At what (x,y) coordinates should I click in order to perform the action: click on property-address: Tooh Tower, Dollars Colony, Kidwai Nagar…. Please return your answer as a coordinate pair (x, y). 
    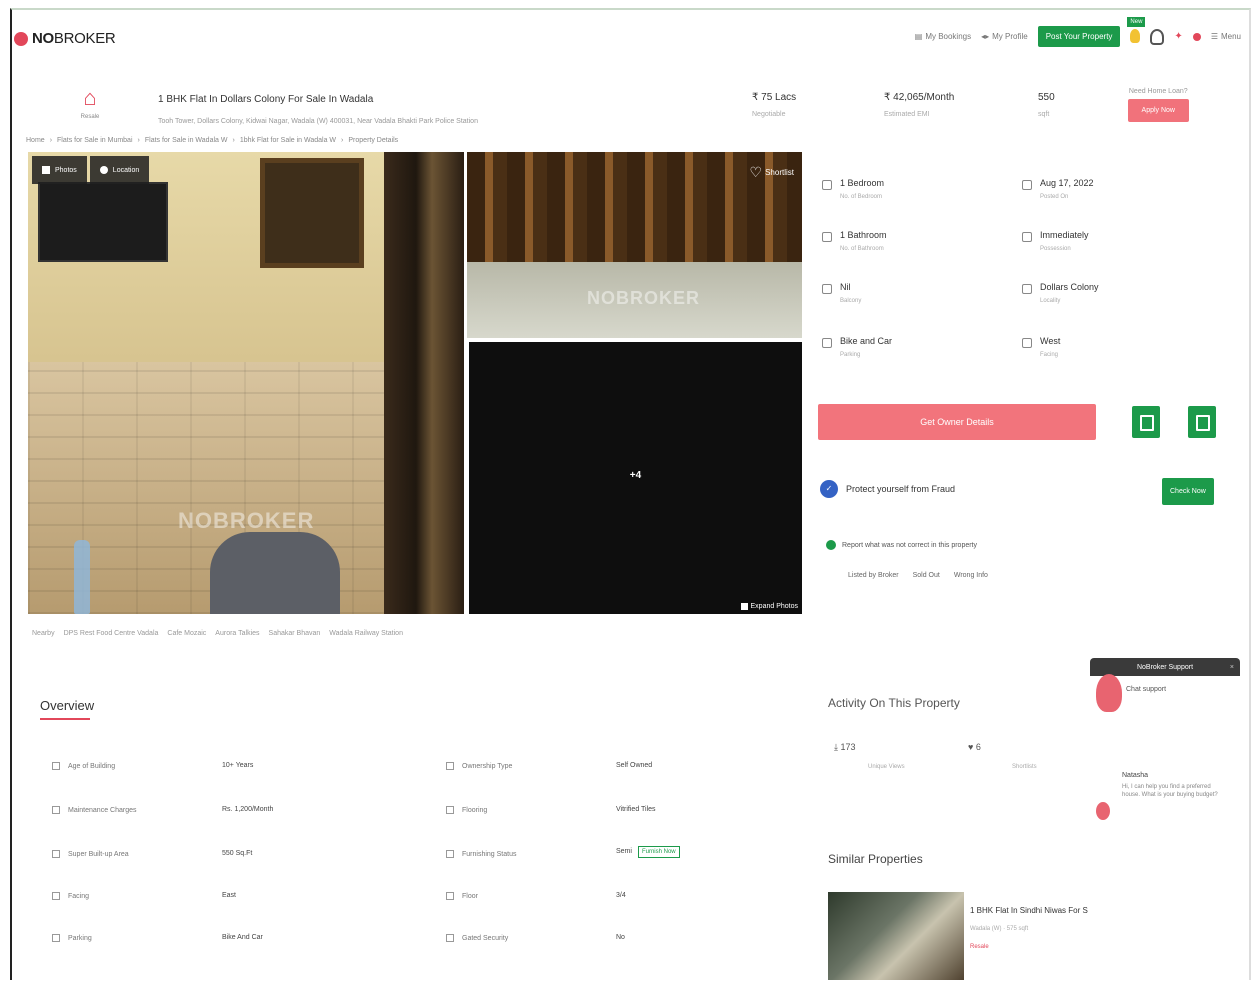
    Looking at the image, I should click on (318, 121).